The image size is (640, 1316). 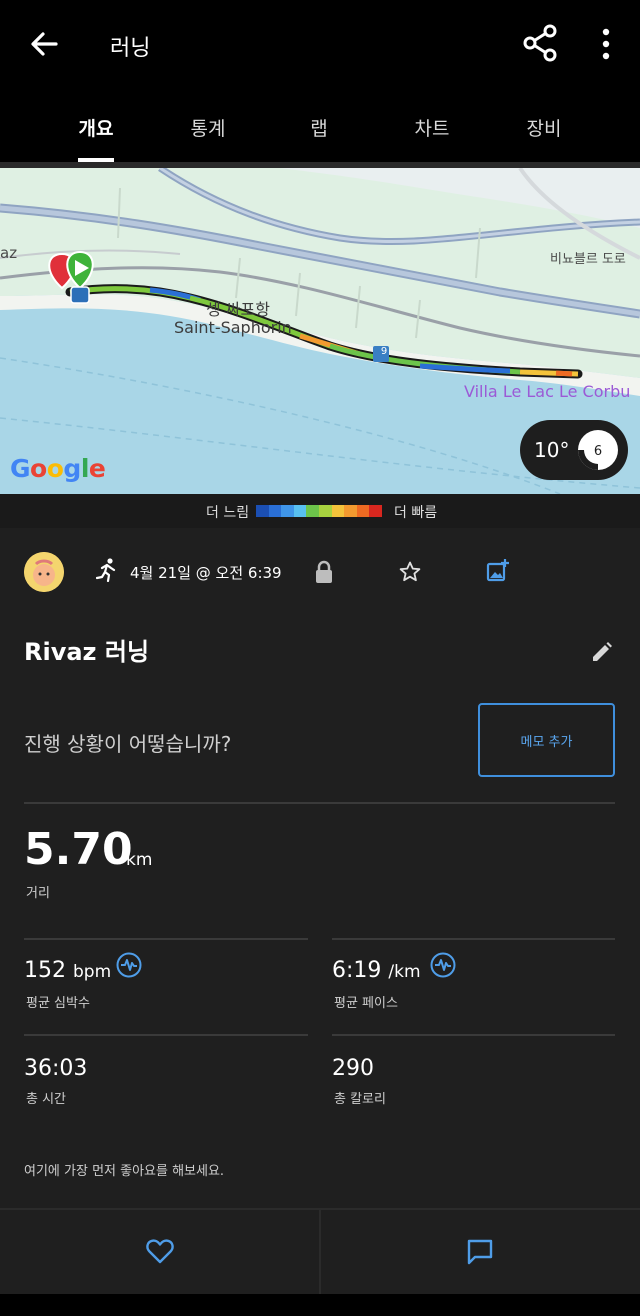 What do you see at coordinates (78, 849) in the screenshot?
I see `distance-value: 5.70` at bounding box center [78, 849].